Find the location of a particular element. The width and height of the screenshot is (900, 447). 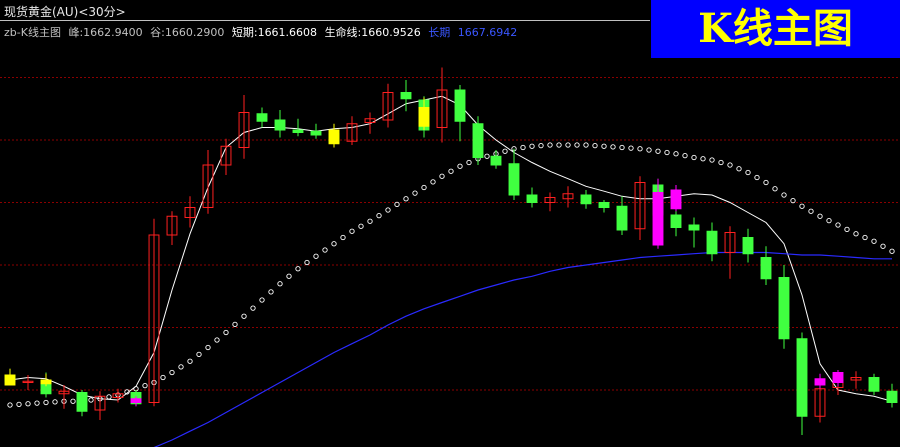

chart-mode-badge: K线主图 is located at coordinates (775, 29).